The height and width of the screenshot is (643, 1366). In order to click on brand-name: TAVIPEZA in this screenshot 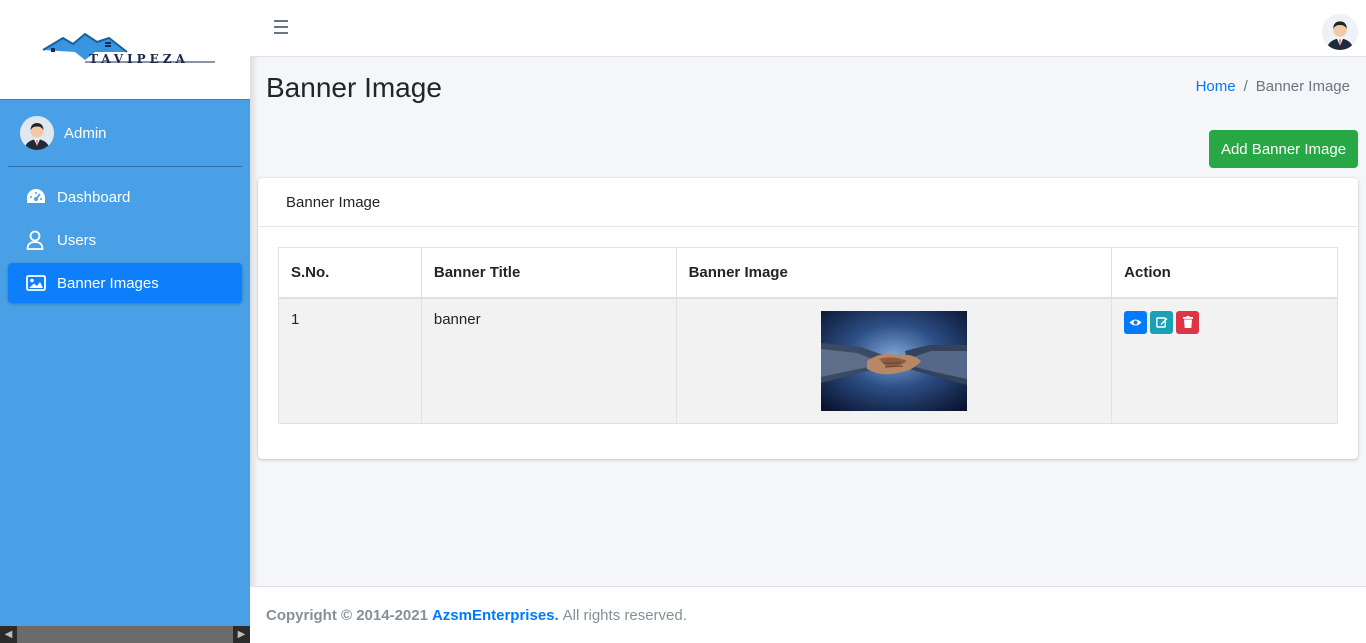, I will do `click(139, 58)`.